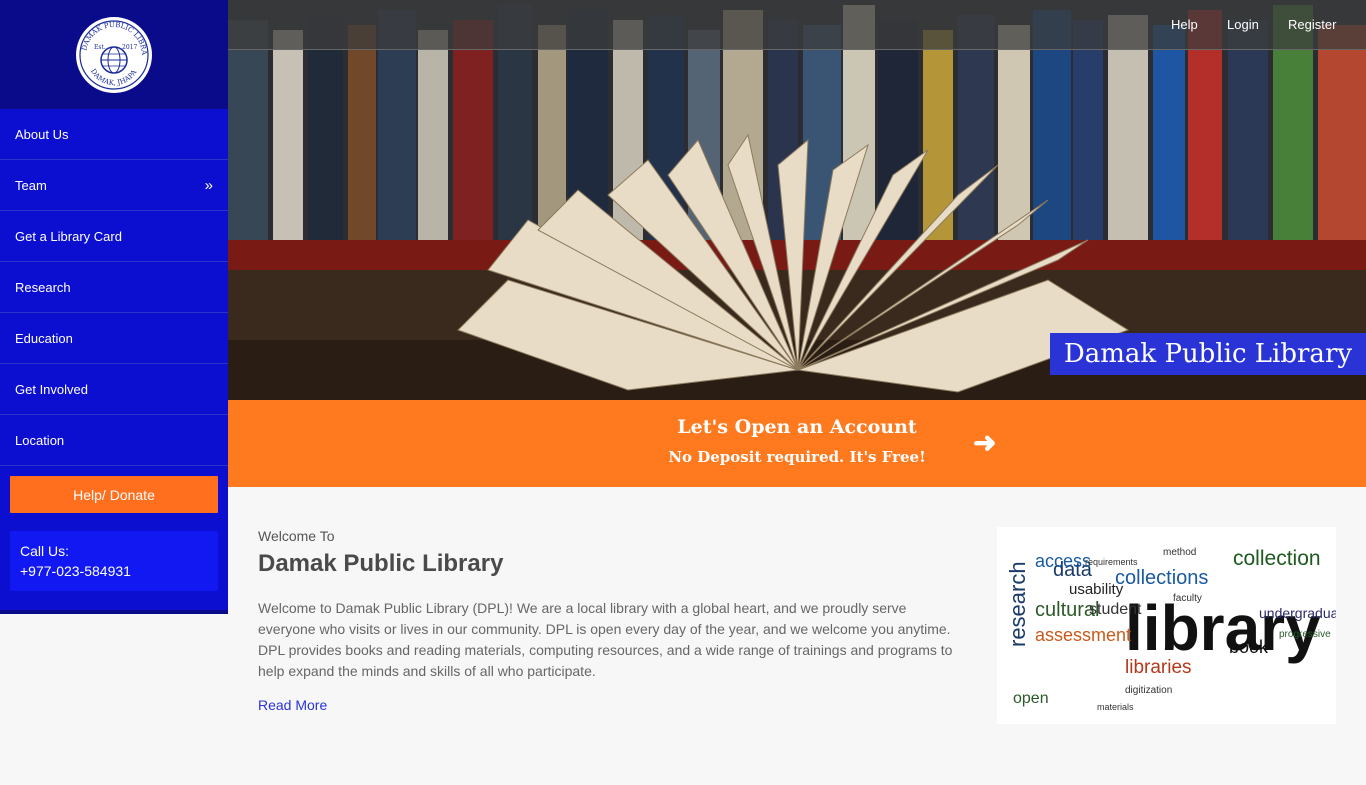 This screenshot has width=1366, height=785. I want to click on sidebar-item-get-a-library-card: Get a Library Card, so click(114, 236).